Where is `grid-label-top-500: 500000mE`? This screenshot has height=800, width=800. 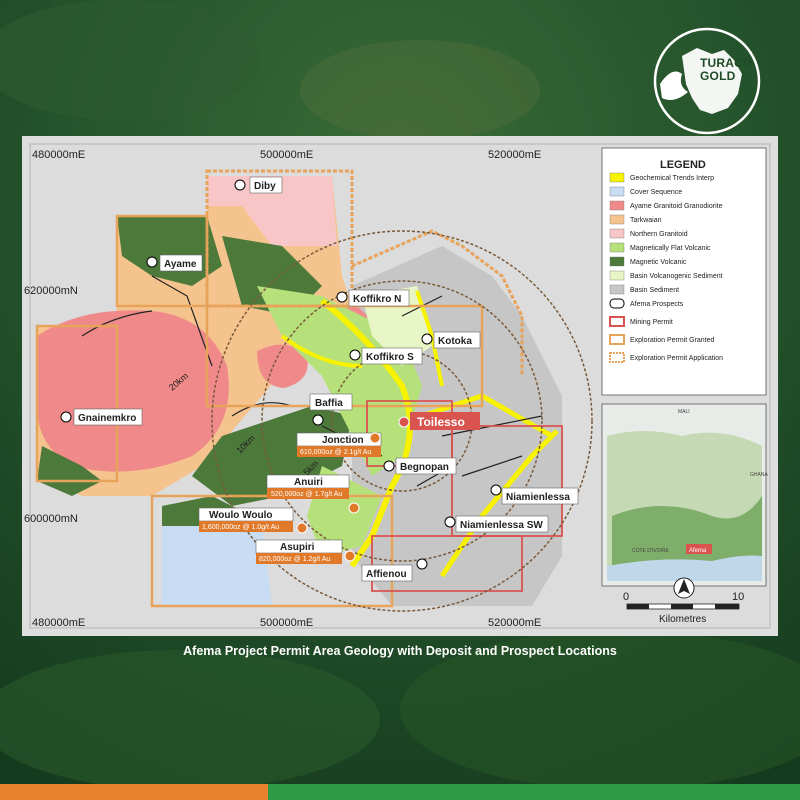
grid-label-top-500: 500000mE is located at coordinates (286, 155).